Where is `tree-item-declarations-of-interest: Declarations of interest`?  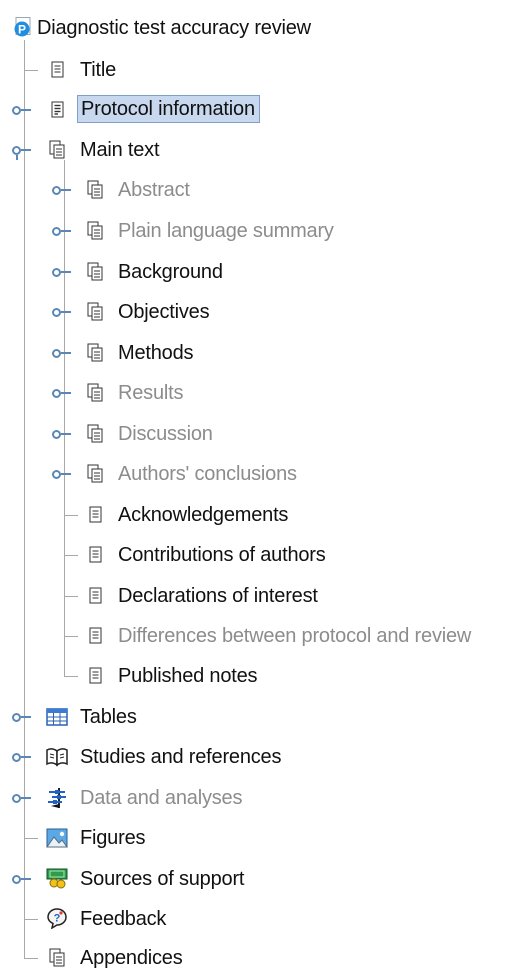
tree-item-declarations-of-interest: Declarations of interest is located at coordinates (263, 596).